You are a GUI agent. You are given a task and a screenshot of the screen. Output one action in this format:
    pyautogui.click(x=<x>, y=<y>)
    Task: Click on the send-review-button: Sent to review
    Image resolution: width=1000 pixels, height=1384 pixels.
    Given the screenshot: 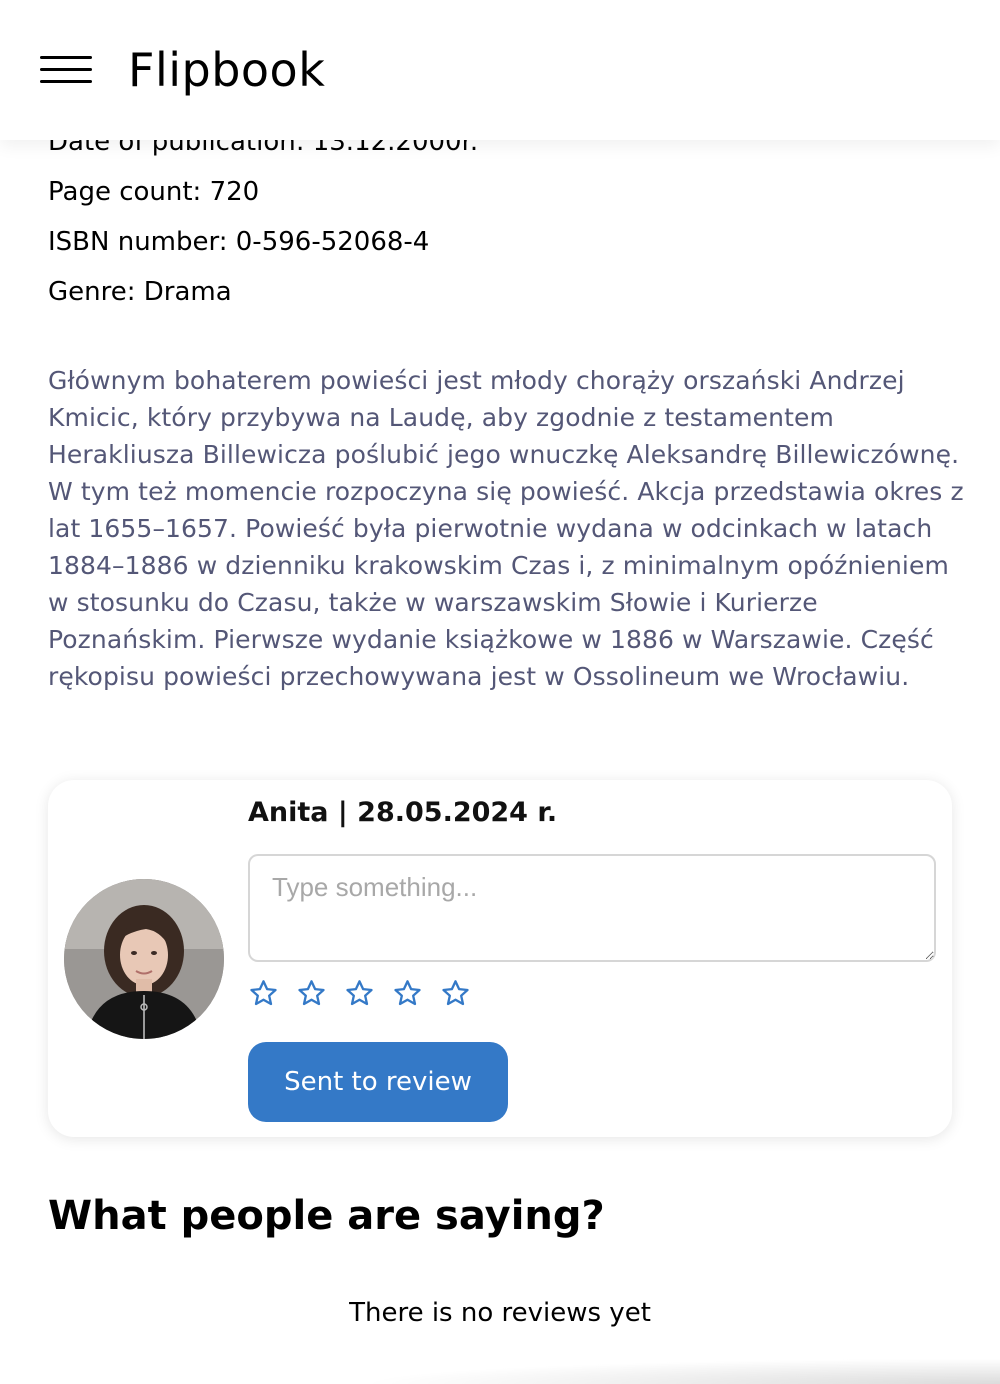 What is the action you would take?
    pyautogui.click(x=378, y=1082)
    